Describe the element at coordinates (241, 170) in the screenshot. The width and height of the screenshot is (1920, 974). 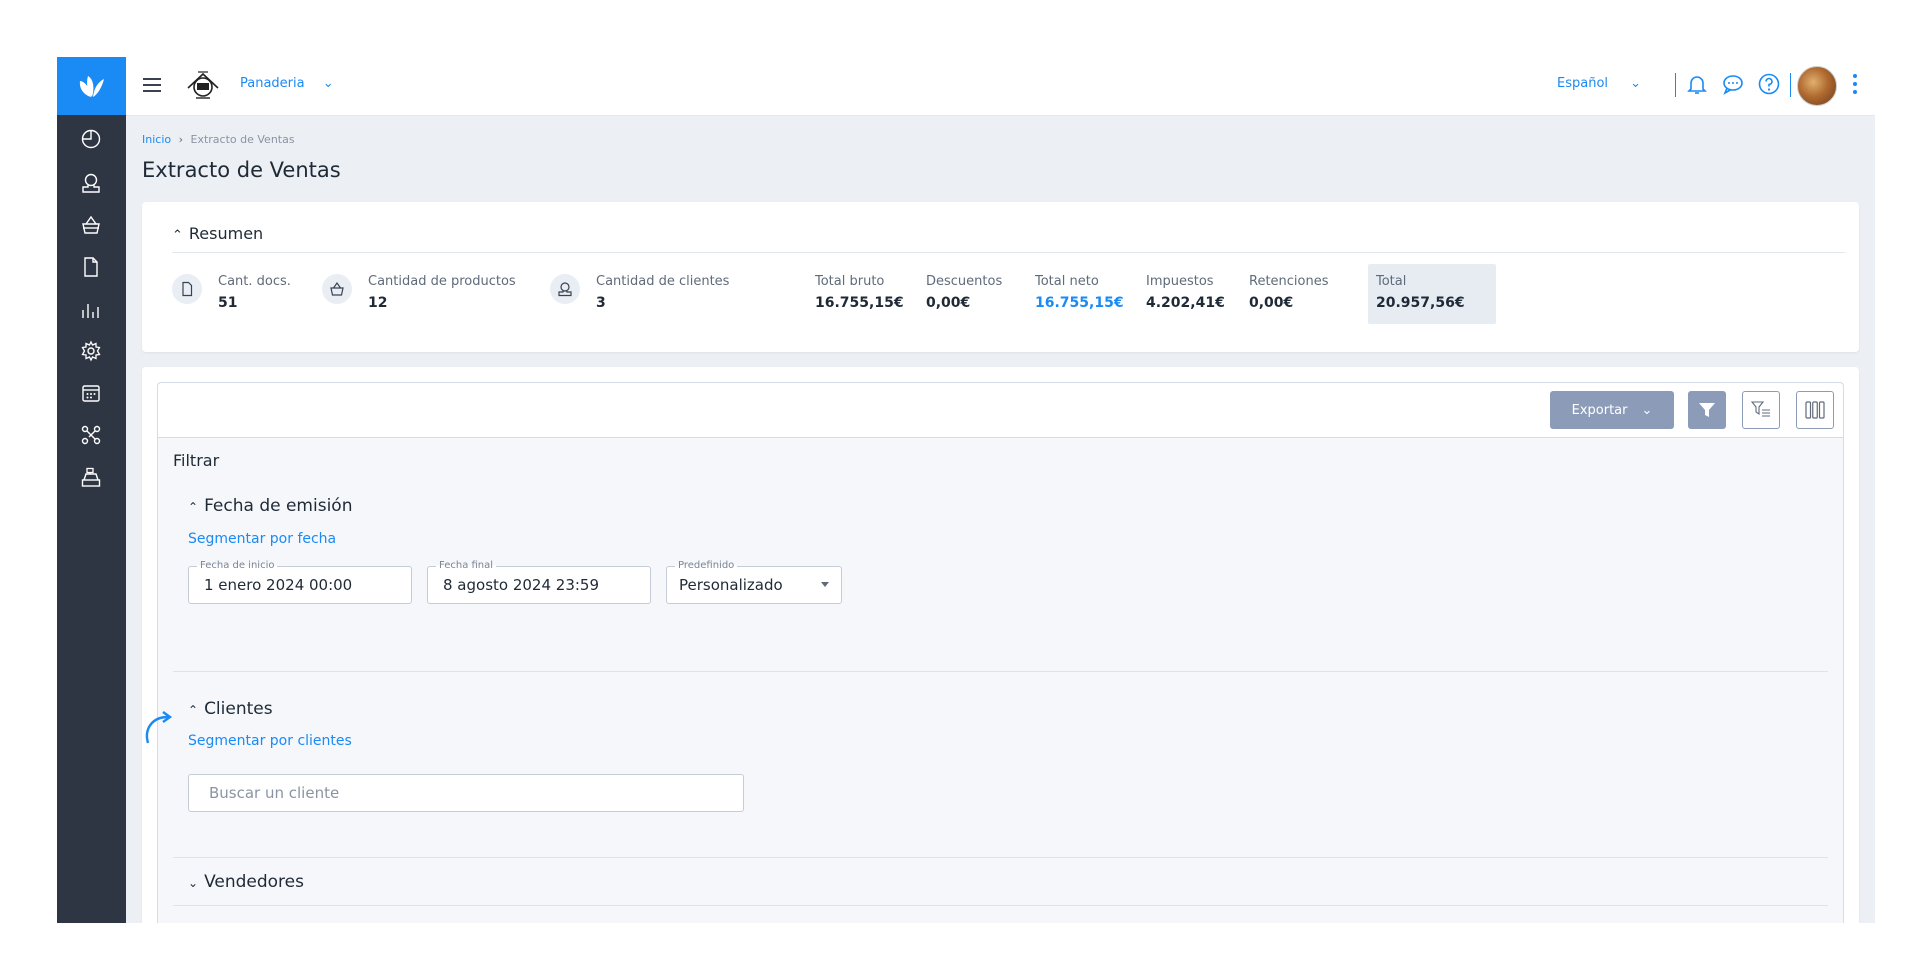
I see `page-title: Extracto de Ventas` at that location.